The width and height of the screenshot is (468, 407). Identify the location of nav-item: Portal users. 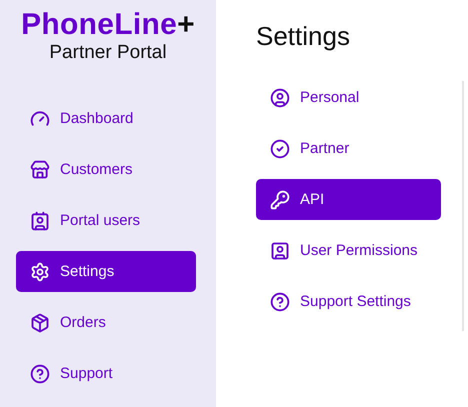
(106, 220).